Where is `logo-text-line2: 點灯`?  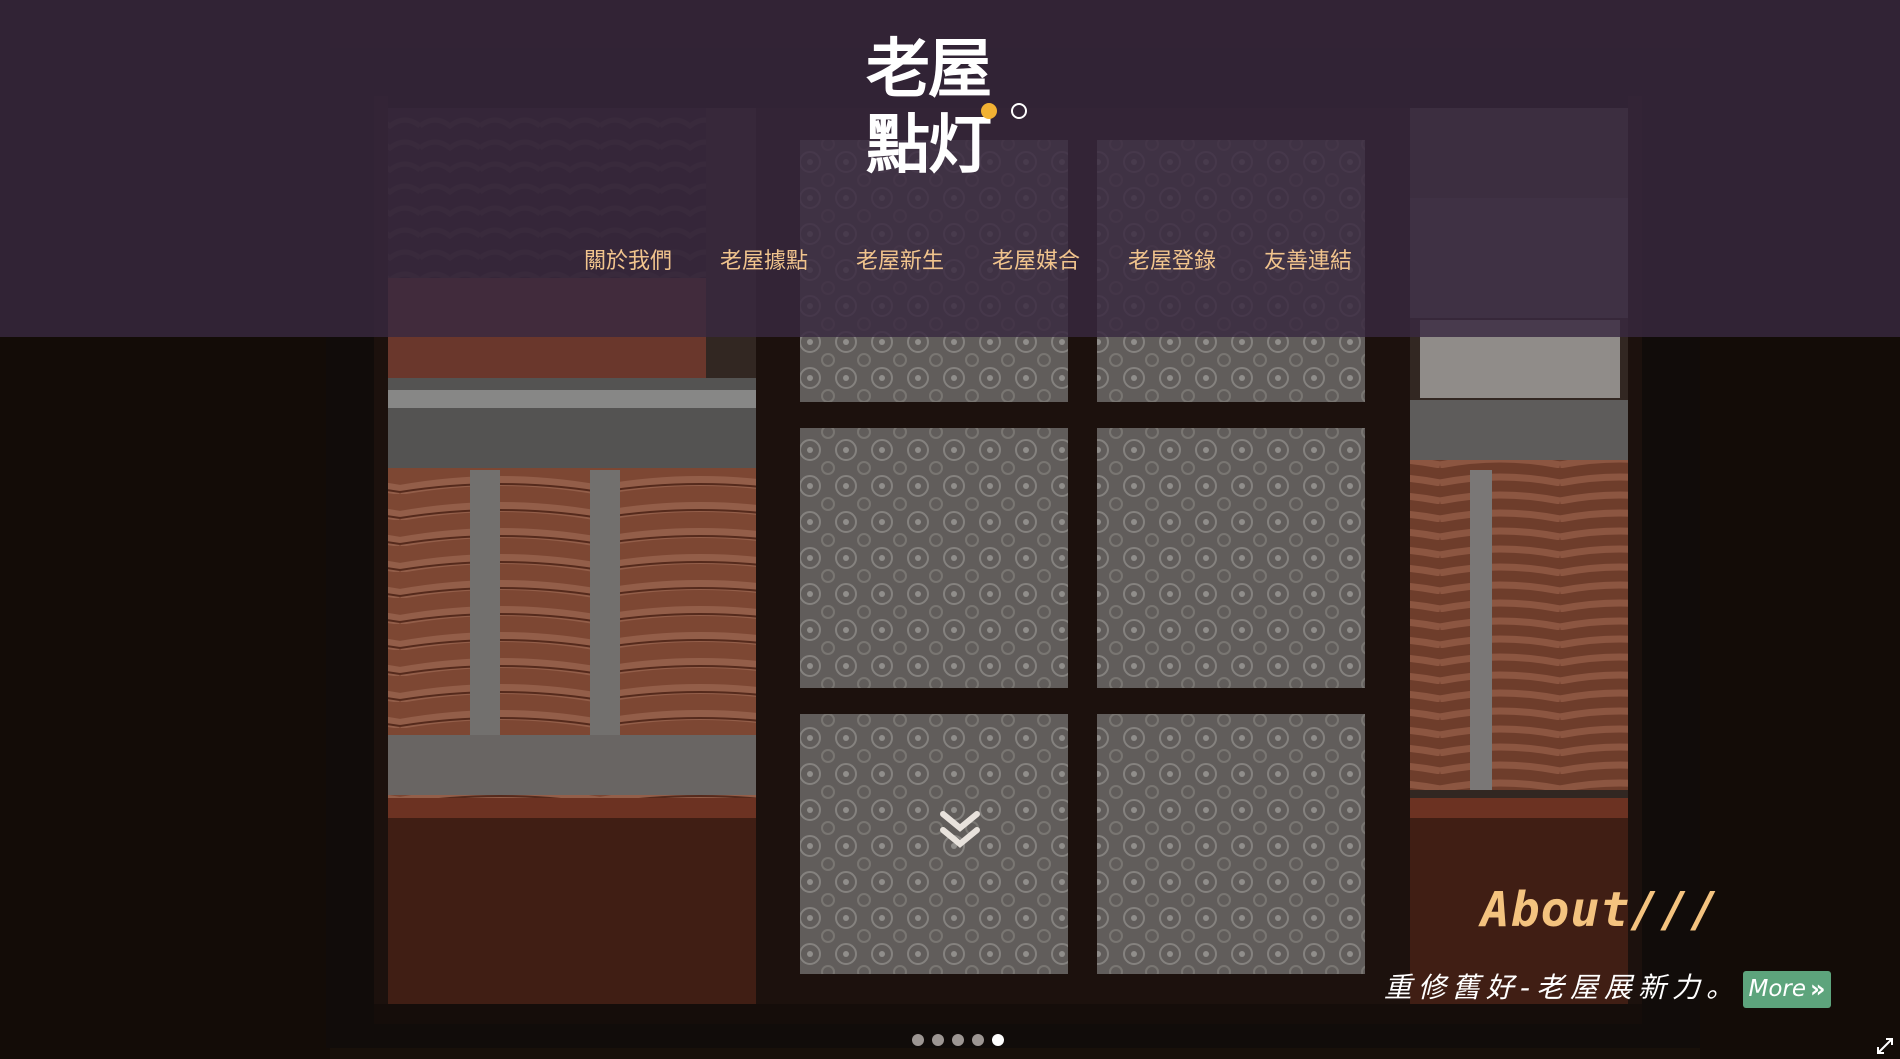
logo-text-line2: 點灯 is located at coordinates (929, 146).